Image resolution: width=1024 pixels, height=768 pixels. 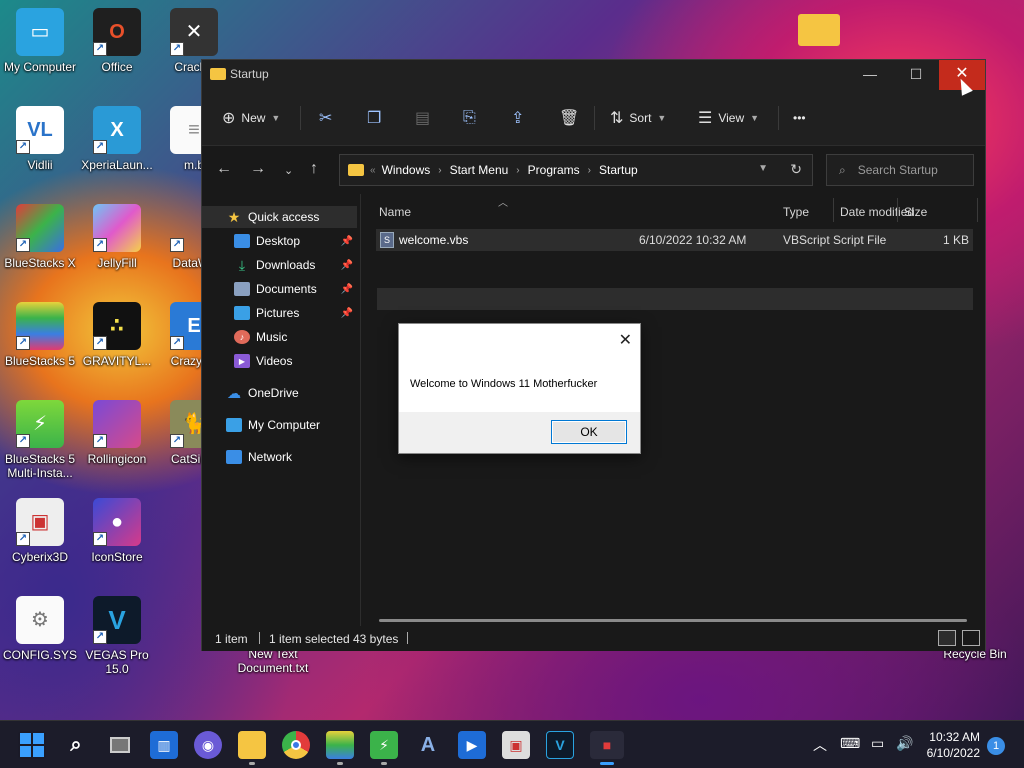 What do you see at coordinates (279, 393) in the screenshot?
I see `sidebar-item-onedrive: ☁ OneDrive` at bounding box center [279, 393].